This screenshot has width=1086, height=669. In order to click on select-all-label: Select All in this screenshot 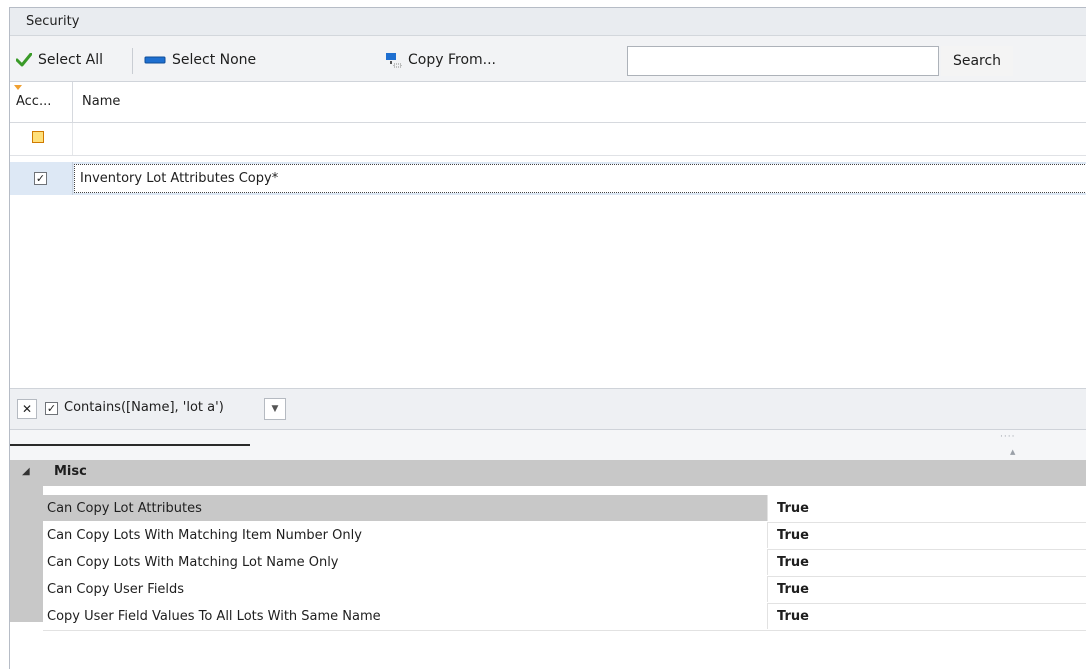, I will do `click(70, 60)`.